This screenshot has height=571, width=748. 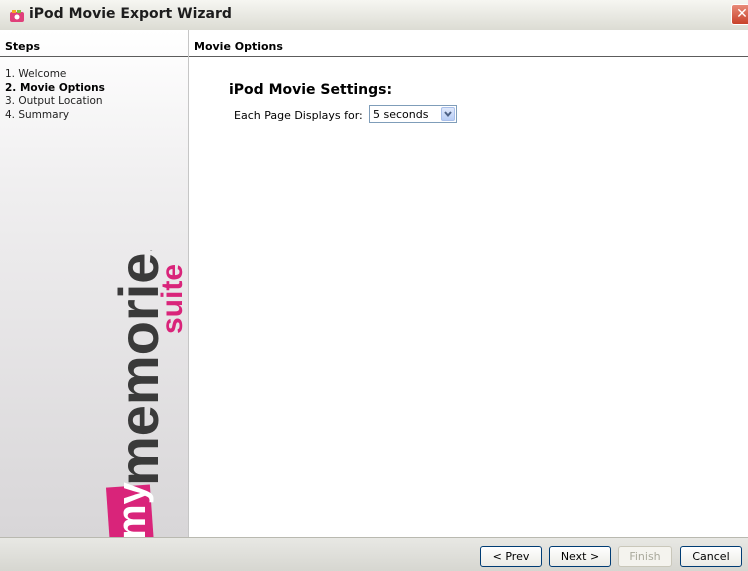 What do you see at coordinates (711, 556) in the screenshot?
I see `cancel-button: Cancel` at bounding box center [711, 556].